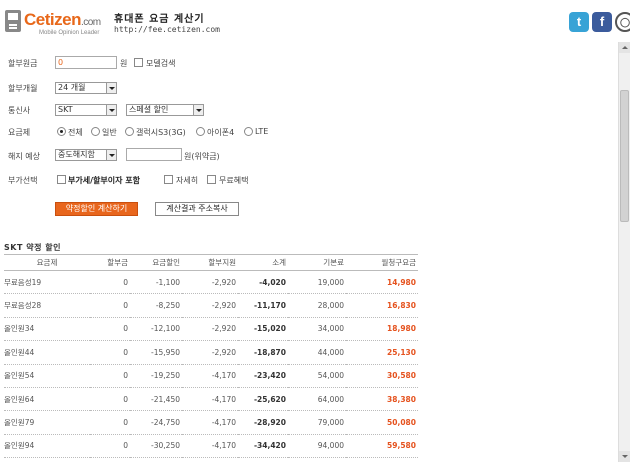 The height and width of the screenshot is (462, 630). Describe the element at coordinates (263, 352) in the screenshot. I see `cell-subtotal: -18,870` at that location.